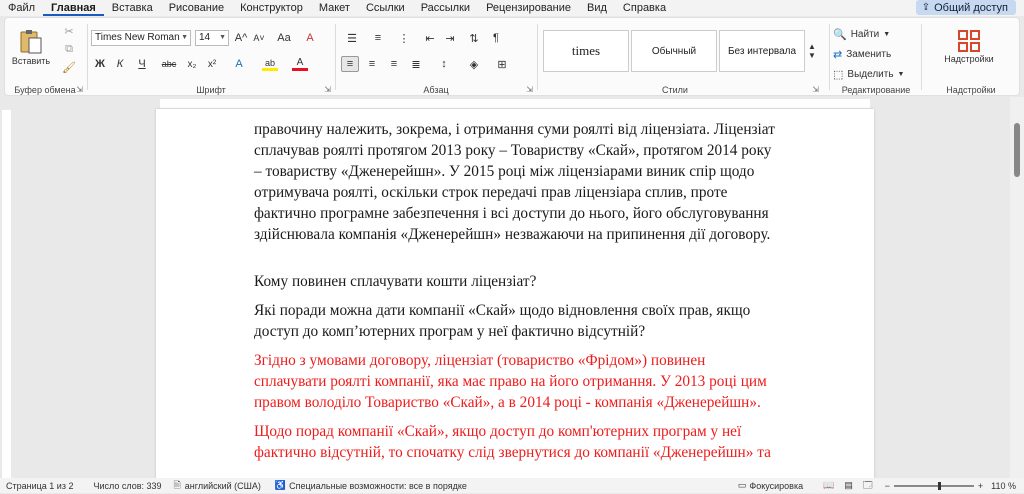 The height and width of the screenshot is (494, 1024). What do you see at coordinates (45, 90) in the screenshot?
I see `clipboard-group-label: Буфер обмена` at bounding box center [45, 90].